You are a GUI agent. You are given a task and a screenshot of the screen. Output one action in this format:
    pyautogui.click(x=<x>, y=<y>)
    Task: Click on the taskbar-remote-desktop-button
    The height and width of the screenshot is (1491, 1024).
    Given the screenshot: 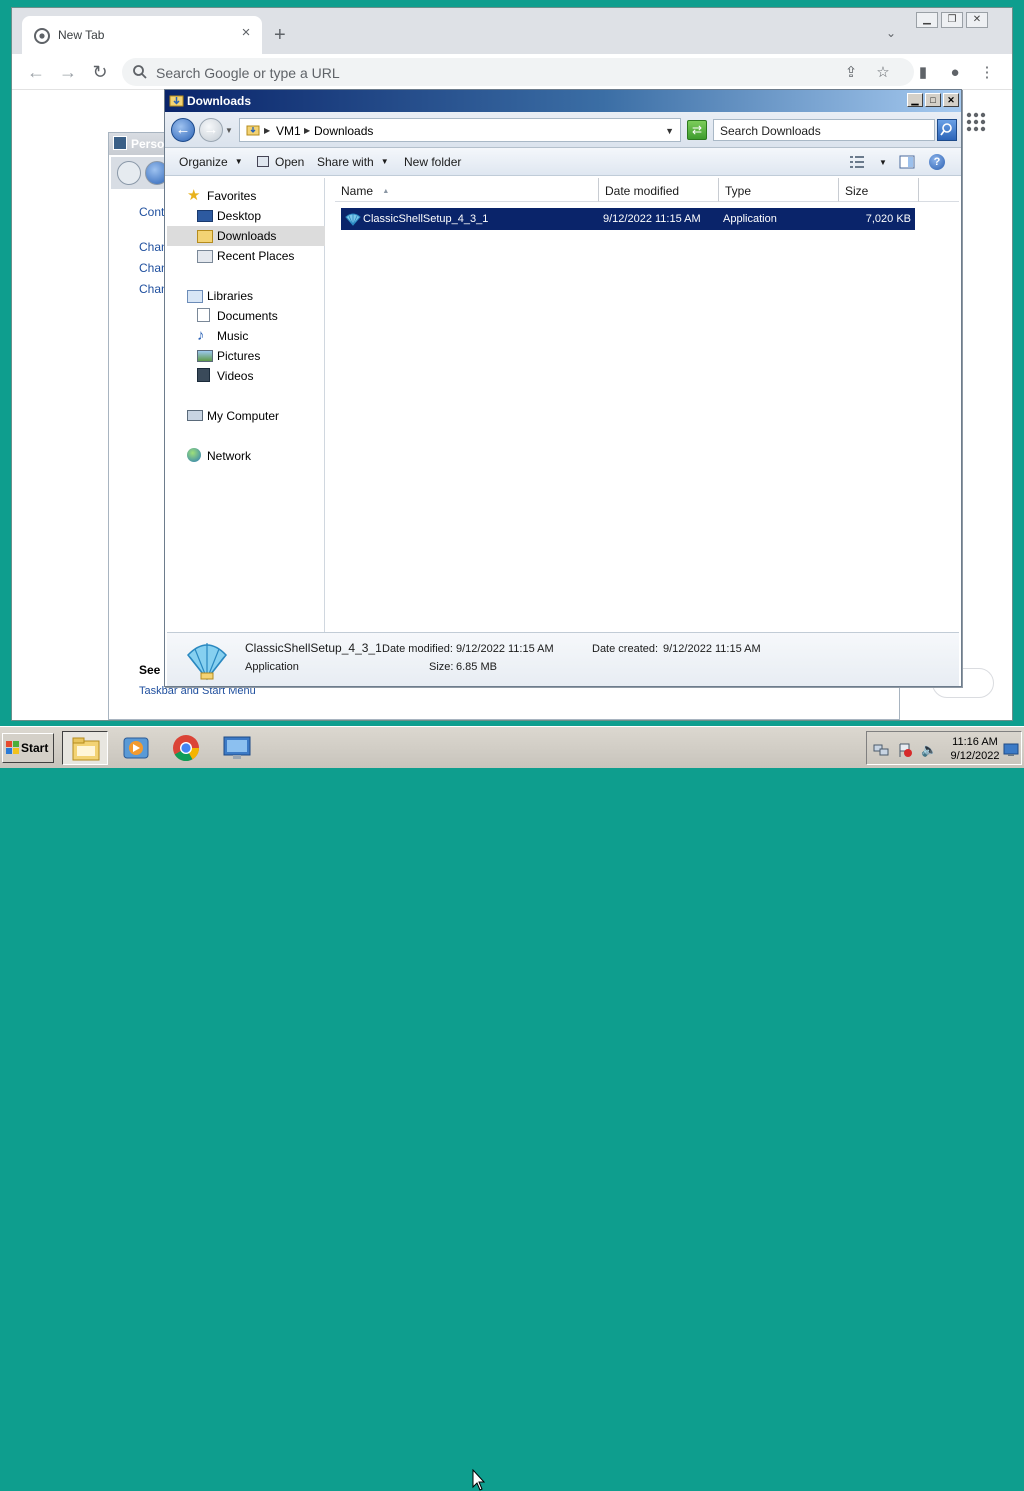 What is the action you would take?
    pyautogui.click(x=237, y=748)
    